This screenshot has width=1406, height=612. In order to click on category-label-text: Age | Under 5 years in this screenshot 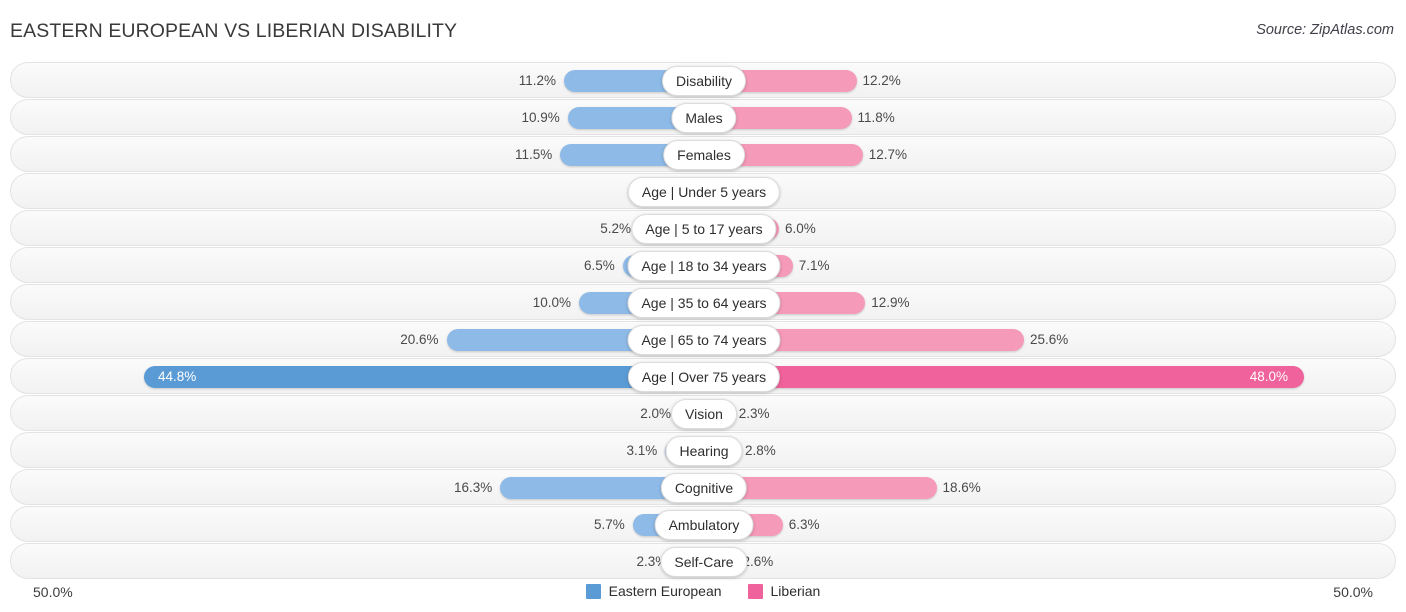, I will do `click(704, 192)`.